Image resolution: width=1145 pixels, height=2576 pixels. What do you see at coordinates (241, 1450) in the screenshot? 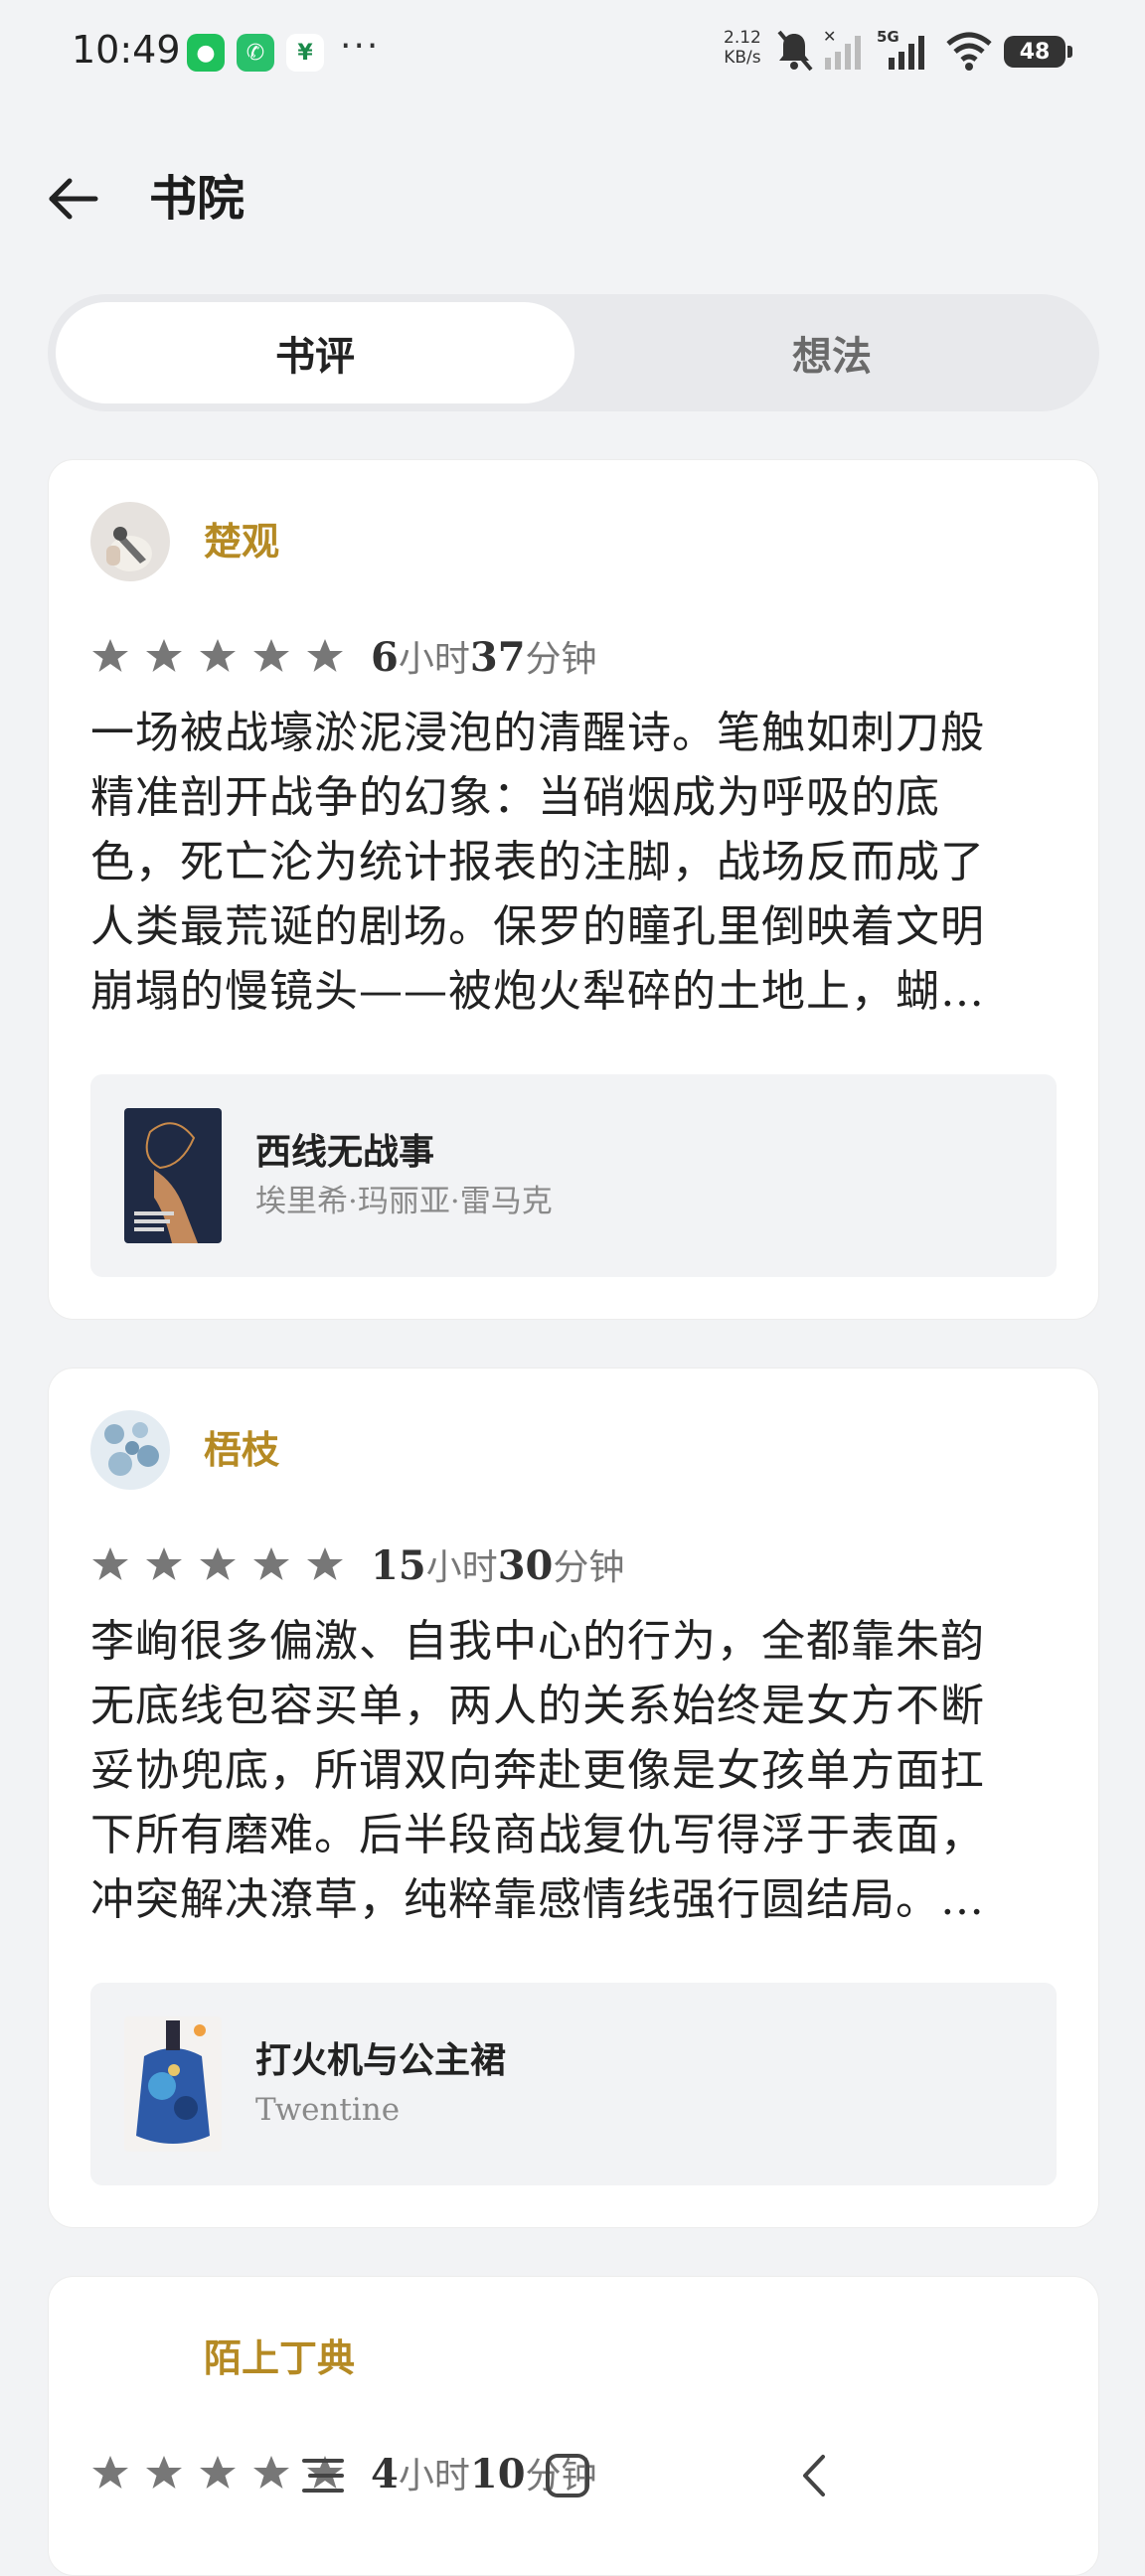
I see `reviewer-name: 梧枝` at bounding box center [241, 1450].